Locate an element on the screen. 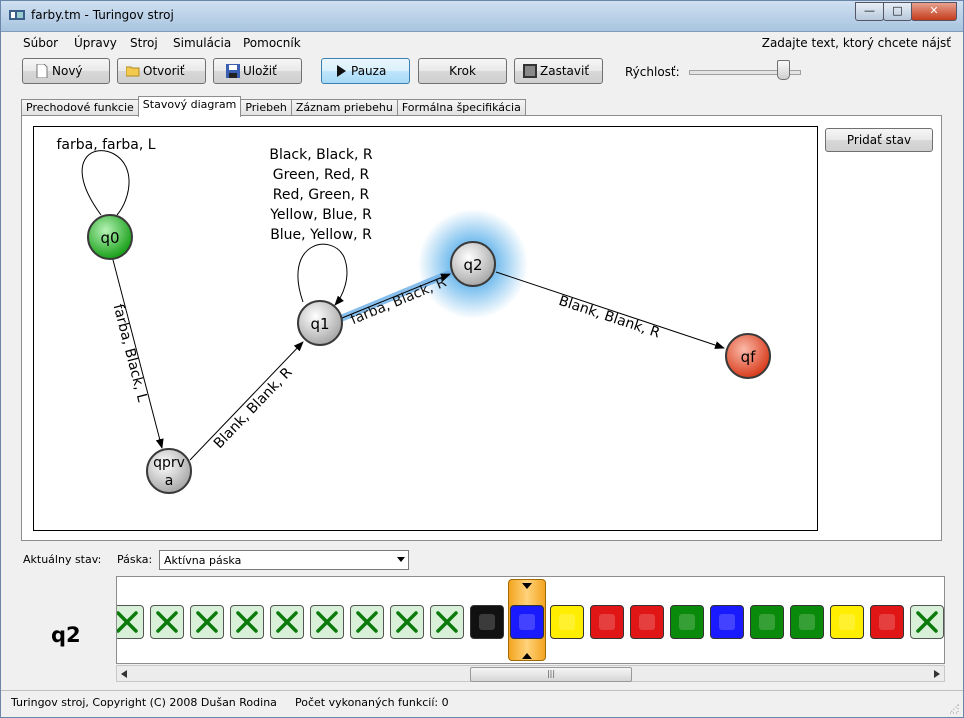 The width and height of the screenshot is (964, 718). add-state-button: Pridať stav is located at coordinates (879, 140).